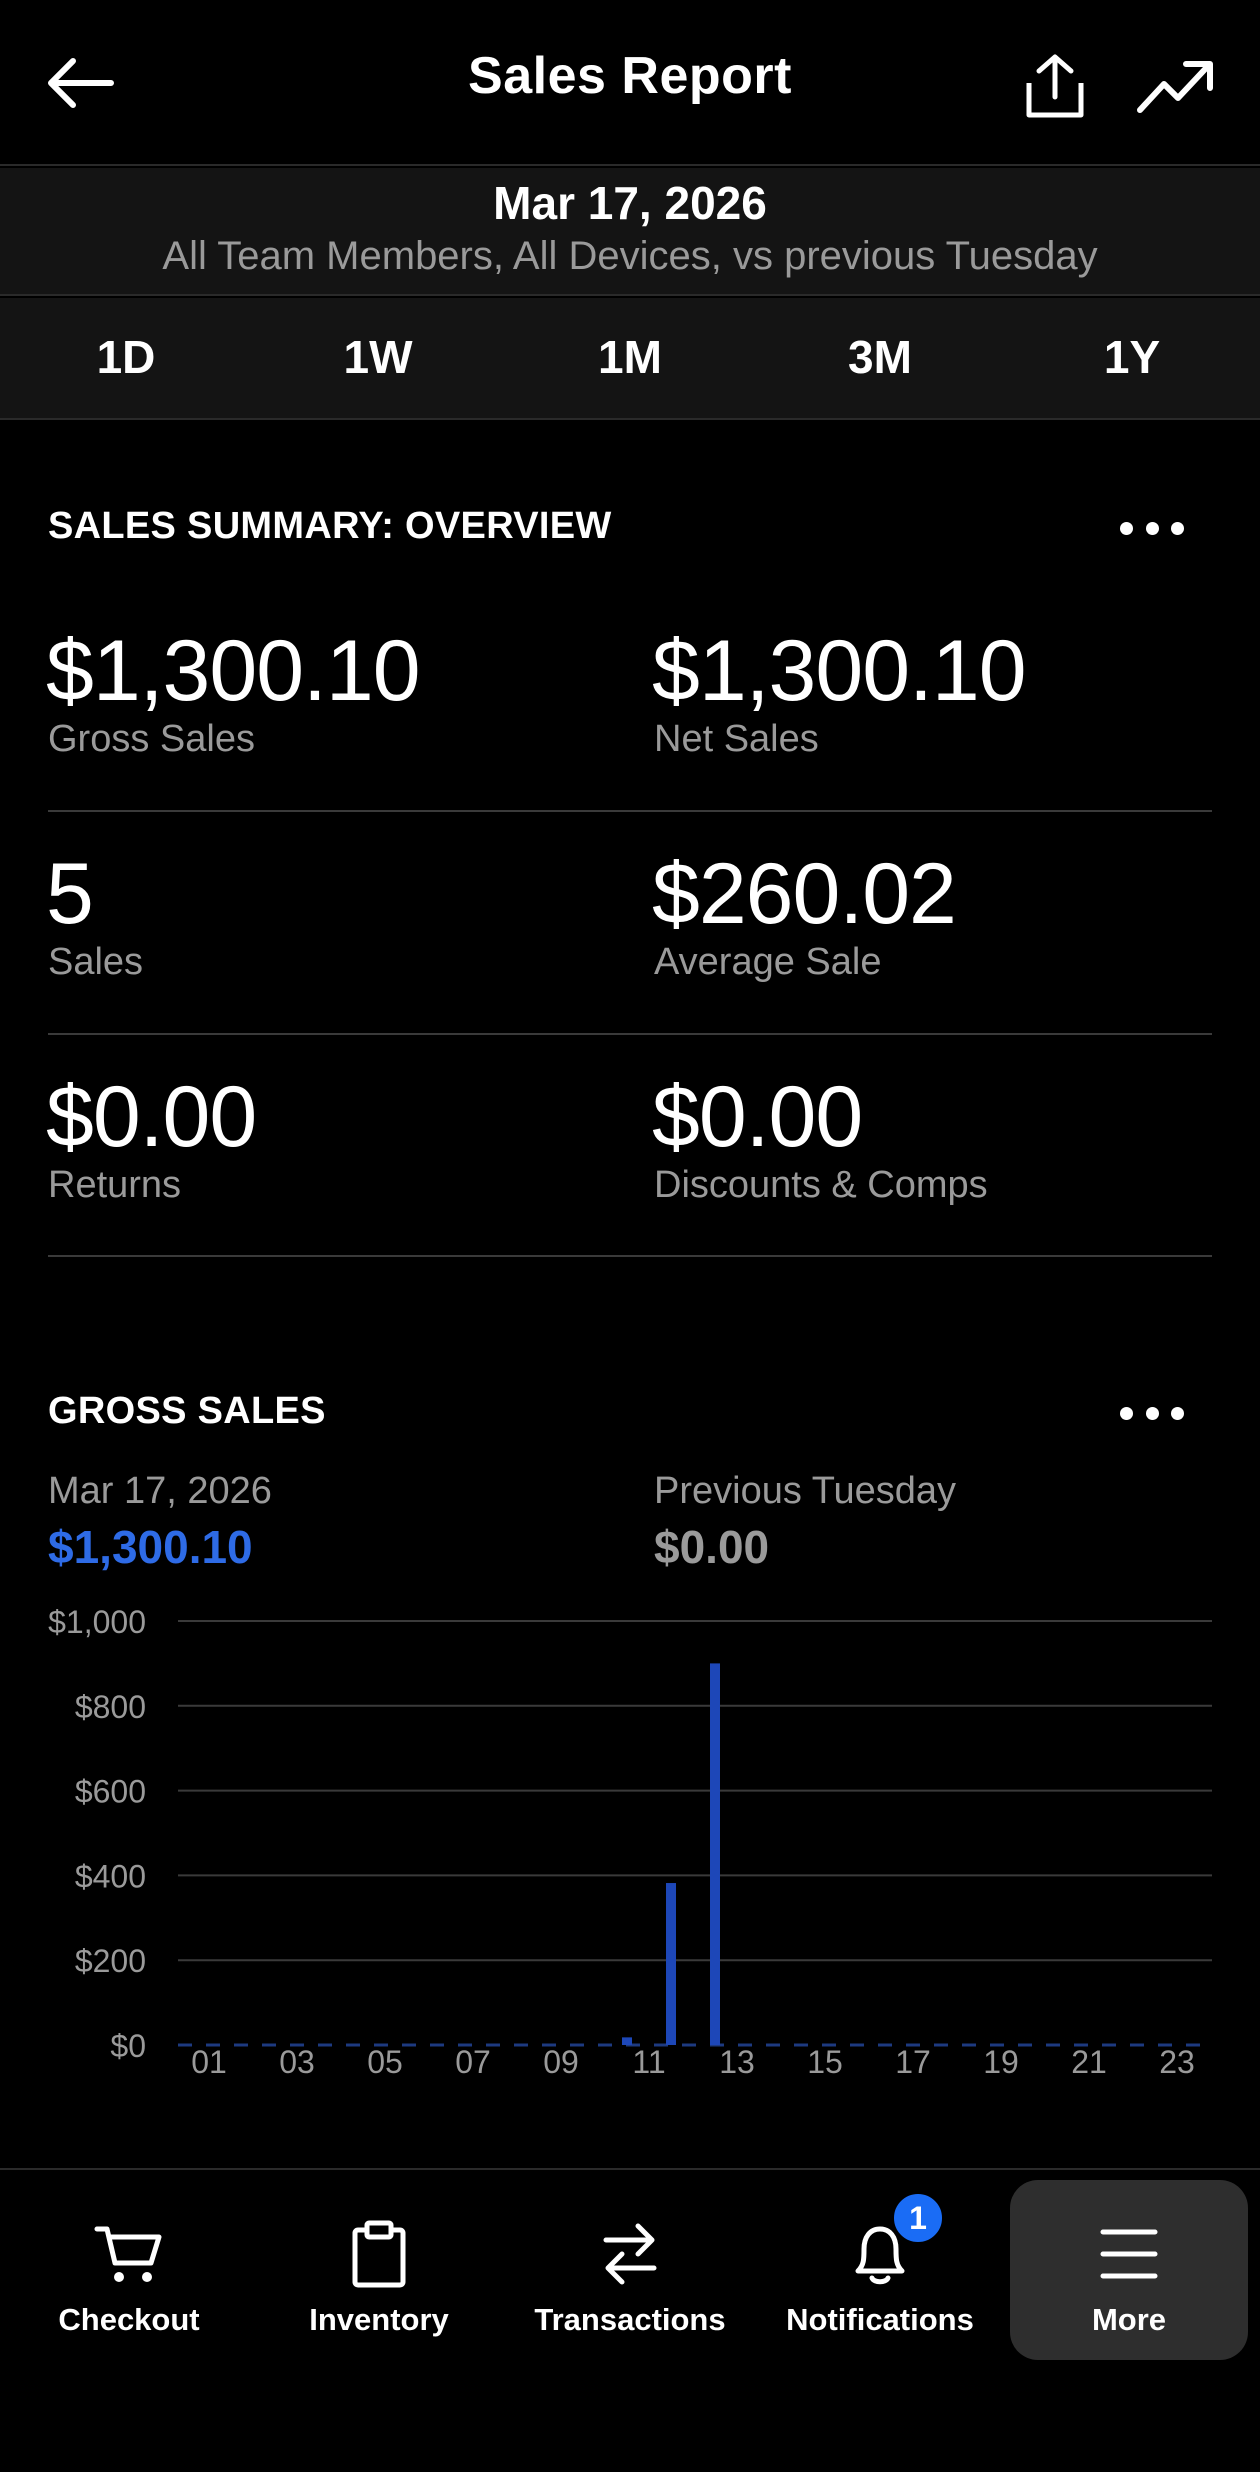 This screenshot has width=1260, height=2472. I want to click on discounts-comps-value: $0.00, so click(757, 1117).